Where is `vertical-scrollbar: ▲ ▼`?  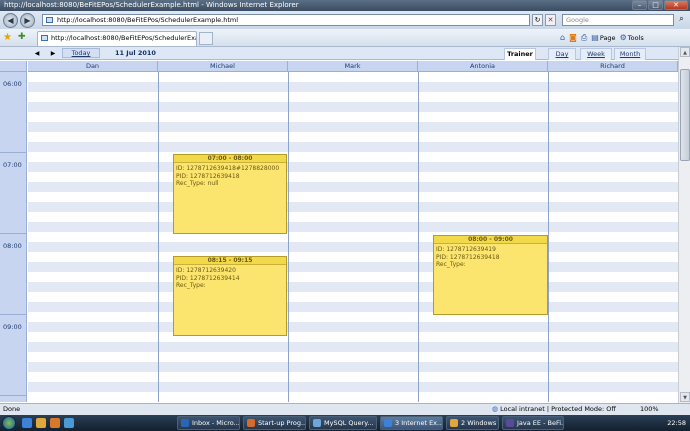
vertical-scrollbar: ▲ ▼ is located at coordinates (684, 225).